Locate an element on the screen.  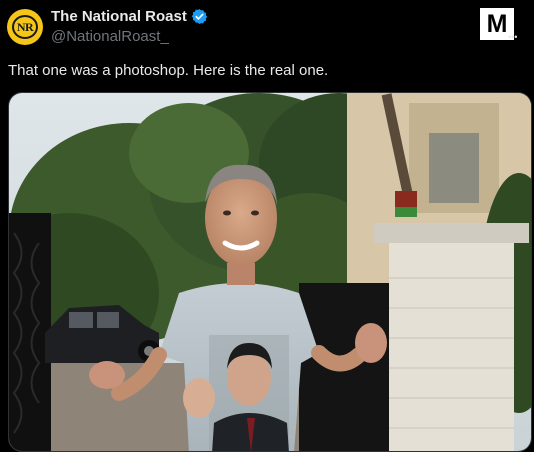
verified-badge-icon is located at coordinates (199, 16).